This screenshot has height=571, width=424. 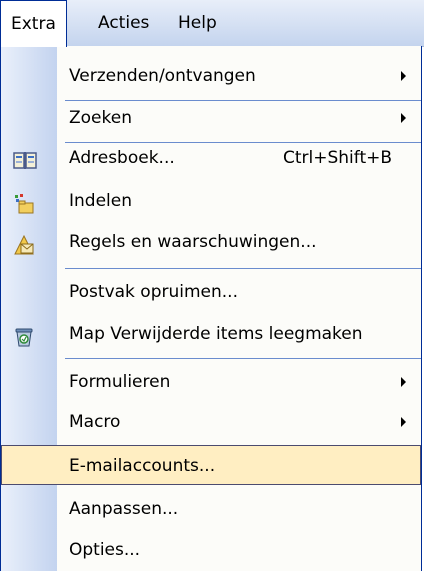 I want to click on address-book-icon, so click(x=25, y=158).